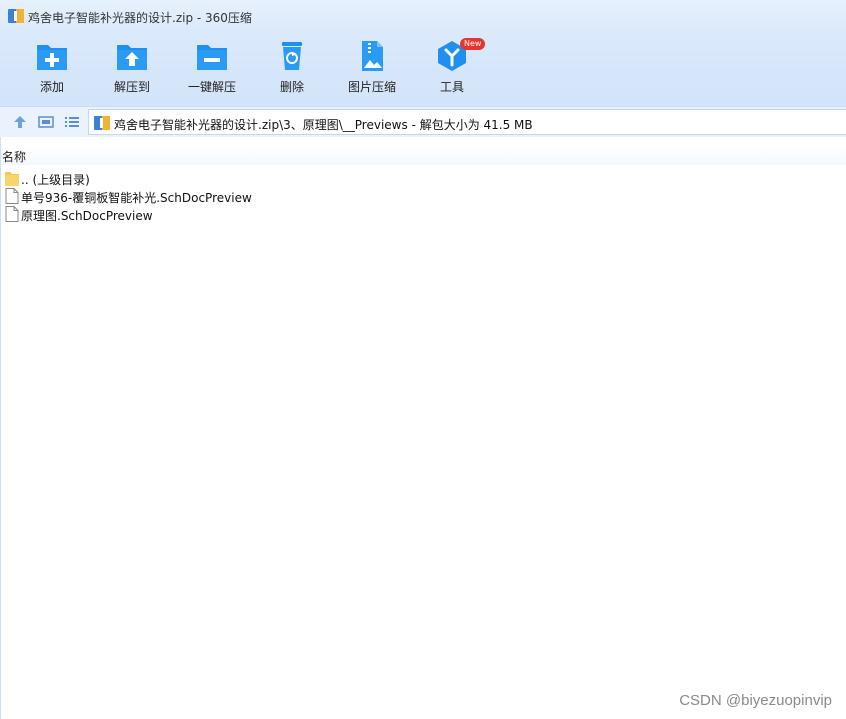 This screenshot has width=846, height=719. I want to click on list-item: 原理图.SchDocPreview, so click(205, 214).